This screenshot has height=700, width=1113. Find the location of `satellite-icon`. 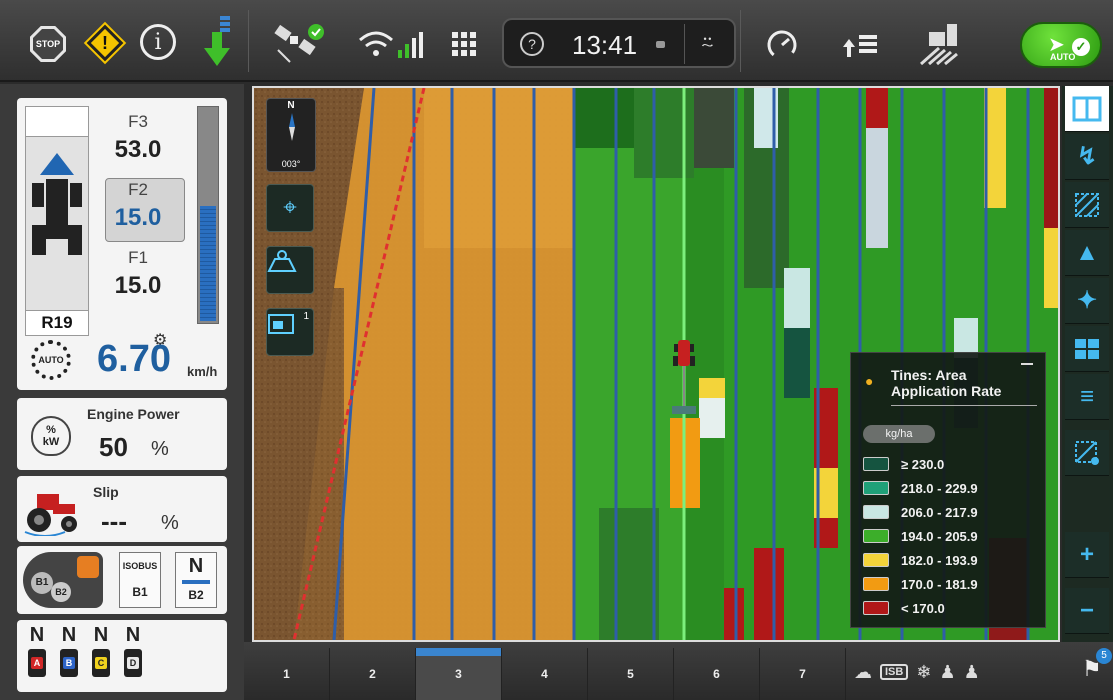

satellite-icon is located at coordinates (298, 44).